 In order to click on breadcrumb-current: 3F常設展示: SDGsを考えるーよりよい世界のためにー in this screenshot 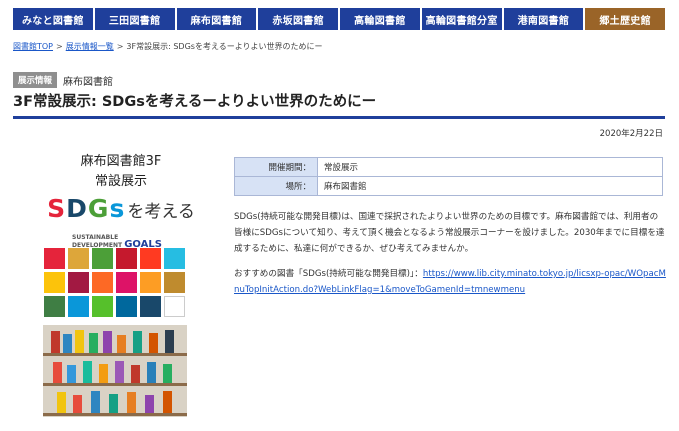, I will do `click(224, 46)`.